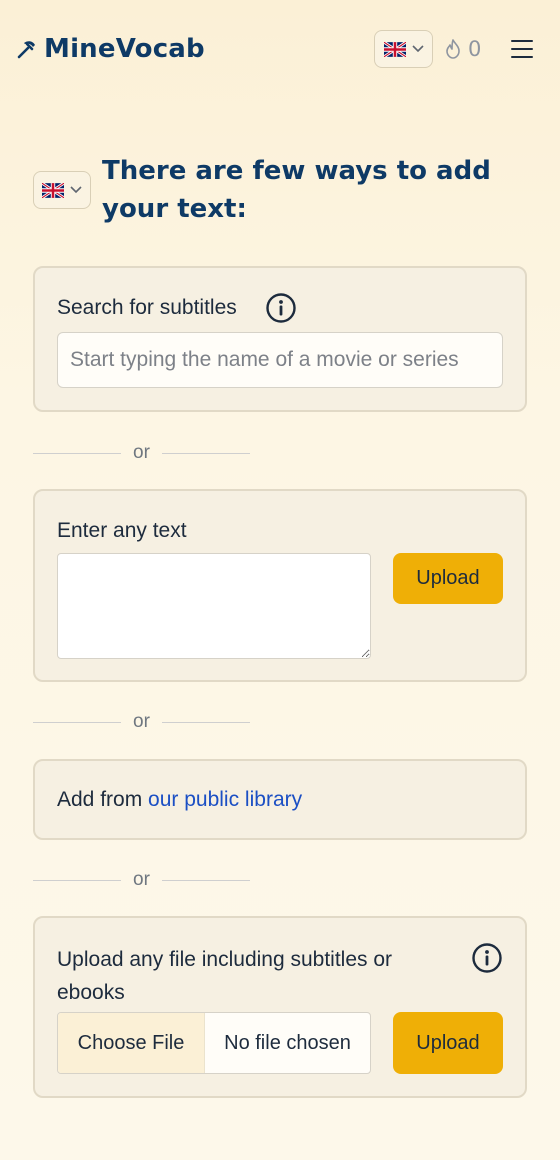 This screenshot has height=1160, width=560. Describe the element at coordinates (225, 799) in the screenshot. I see `public-library-link: our public library` at that location.